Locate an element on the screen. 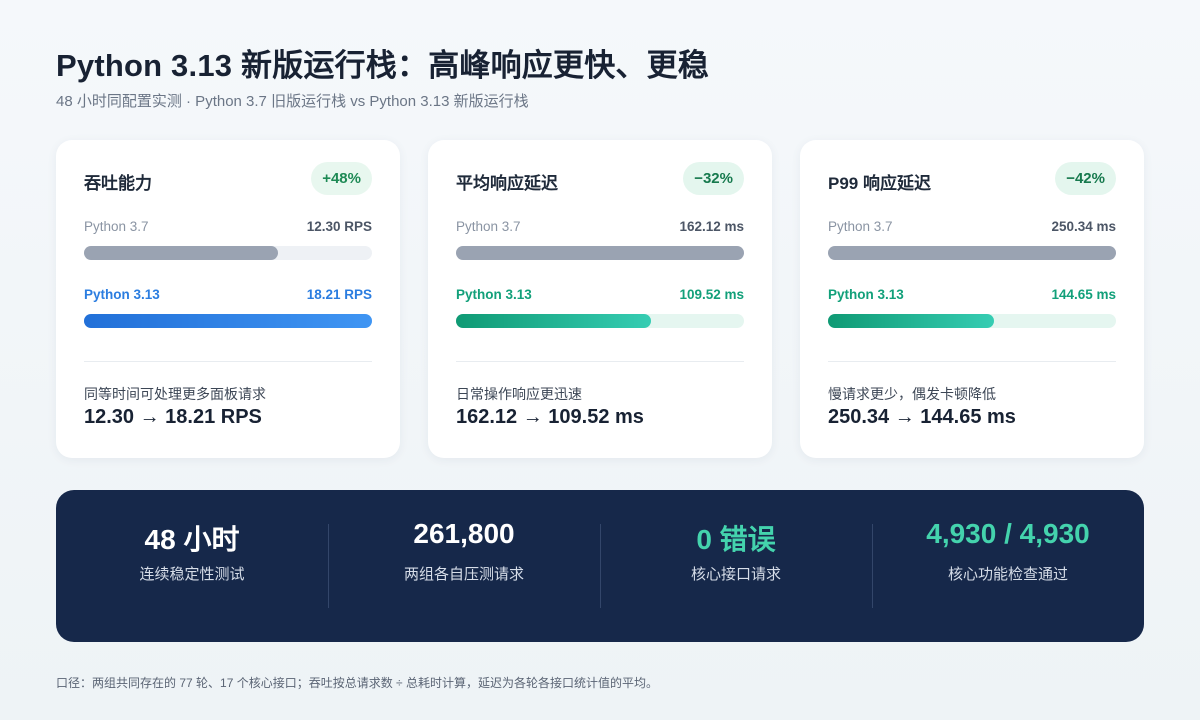  card-note: 日常操作响应更迅速 is located at coordinates (519, 394).